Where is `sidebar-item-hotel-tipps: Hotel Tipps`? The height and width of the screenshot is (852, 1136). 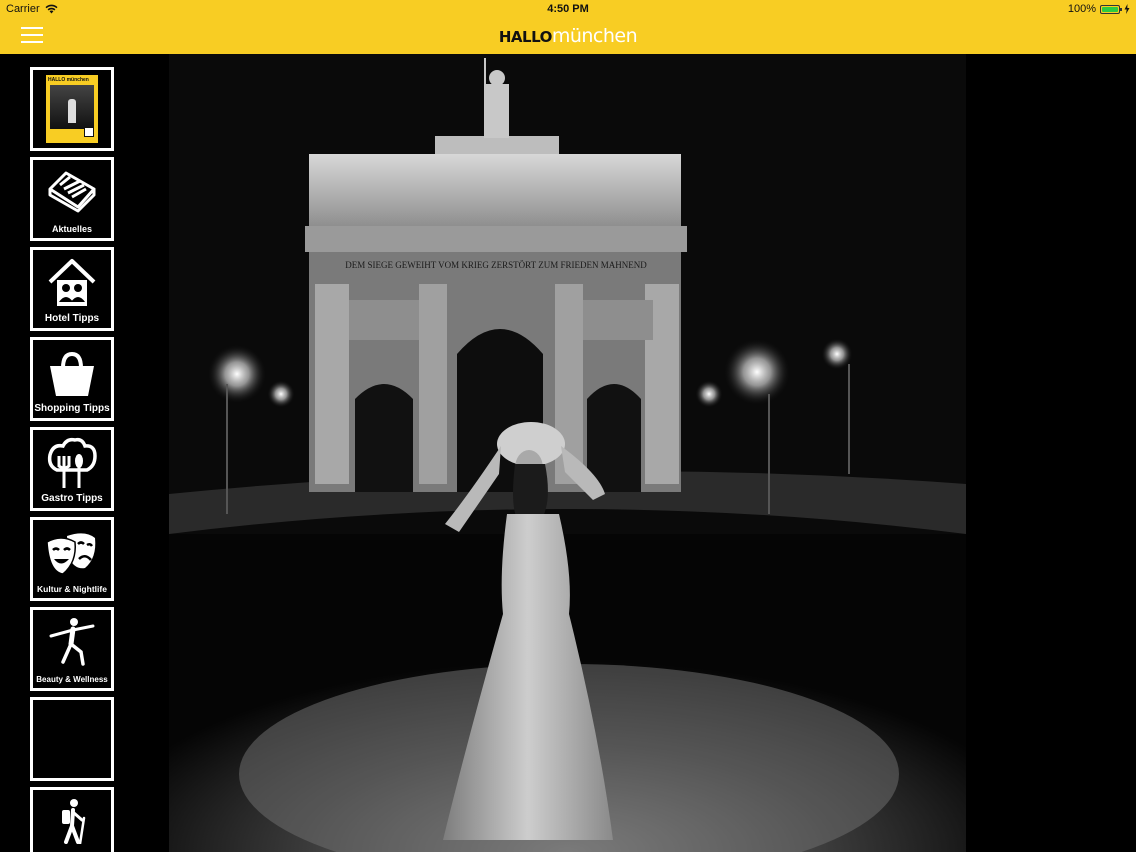
sidebar-item-hotel-tipps: Hotel Tipps is located at coordinates (72, 289).